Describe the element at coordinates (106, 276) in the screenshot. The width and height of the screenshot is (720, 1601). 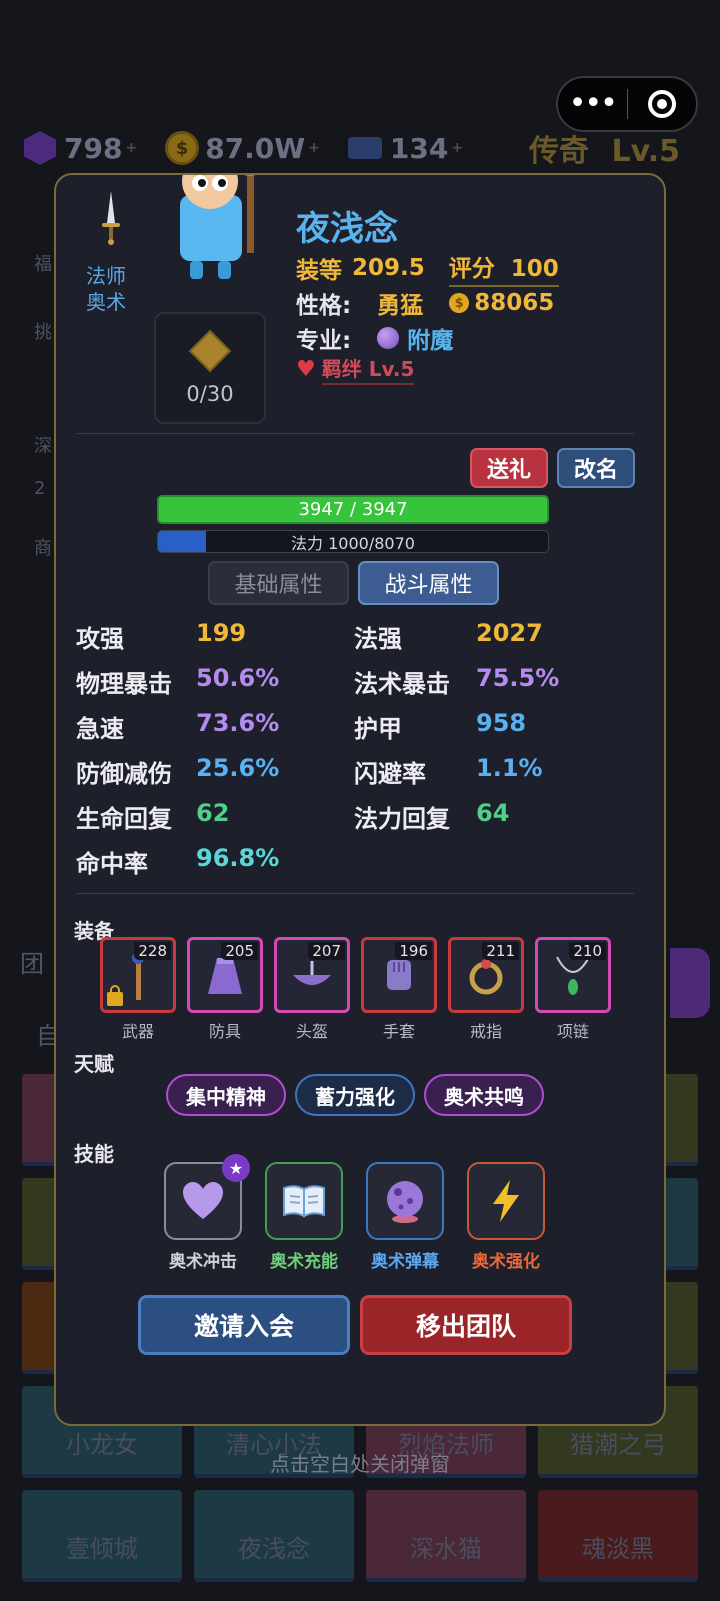
I see `class-line-1: 法师` at that location.